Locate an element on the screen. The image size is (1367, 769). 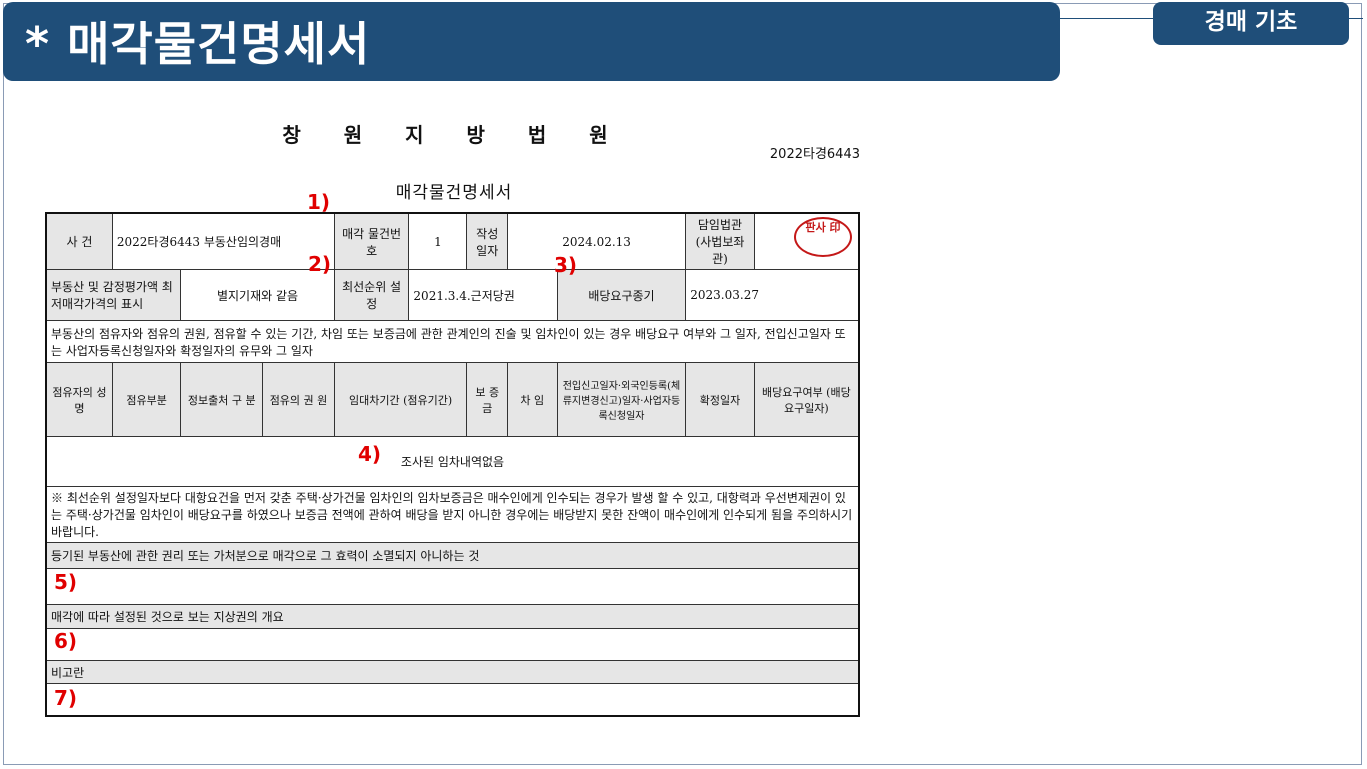
property-label: 부동산 및 감정평가액 최저매각가격의 표시 is located at coordinates (113, 295).